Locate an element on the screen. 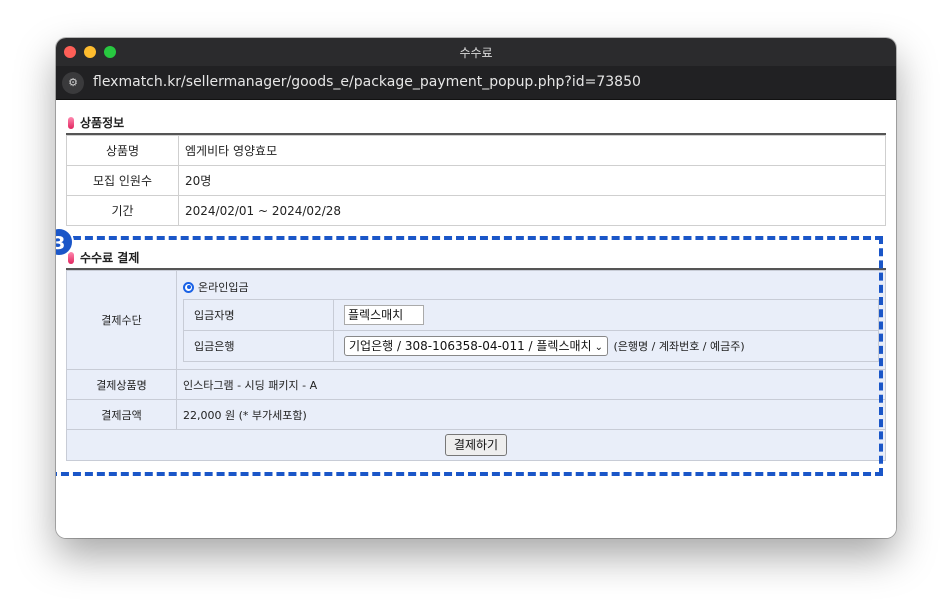  table-row: 결제상품명 인스타그램 - 시딩 패키지 - A is located at coordinates (476, 384).